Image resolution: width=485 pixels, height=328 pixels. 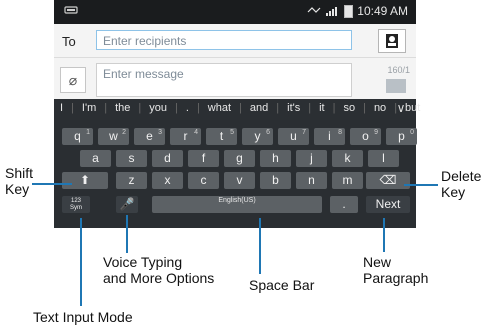 I want to click on key-x: x, so click(x=167, y=180).